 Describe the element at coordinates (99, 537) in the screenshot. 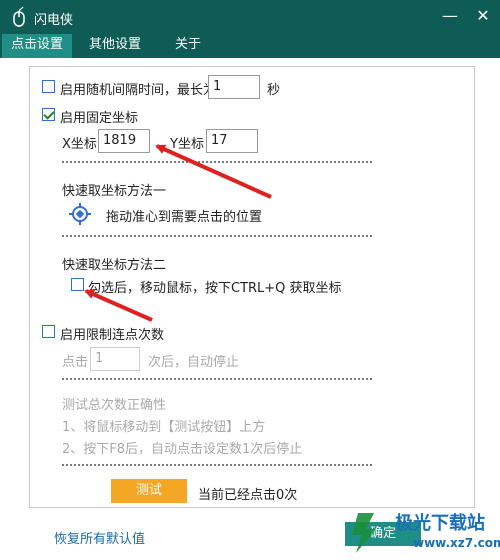

I see `restore-defaults-link: 恢复所有默认值` at that location.